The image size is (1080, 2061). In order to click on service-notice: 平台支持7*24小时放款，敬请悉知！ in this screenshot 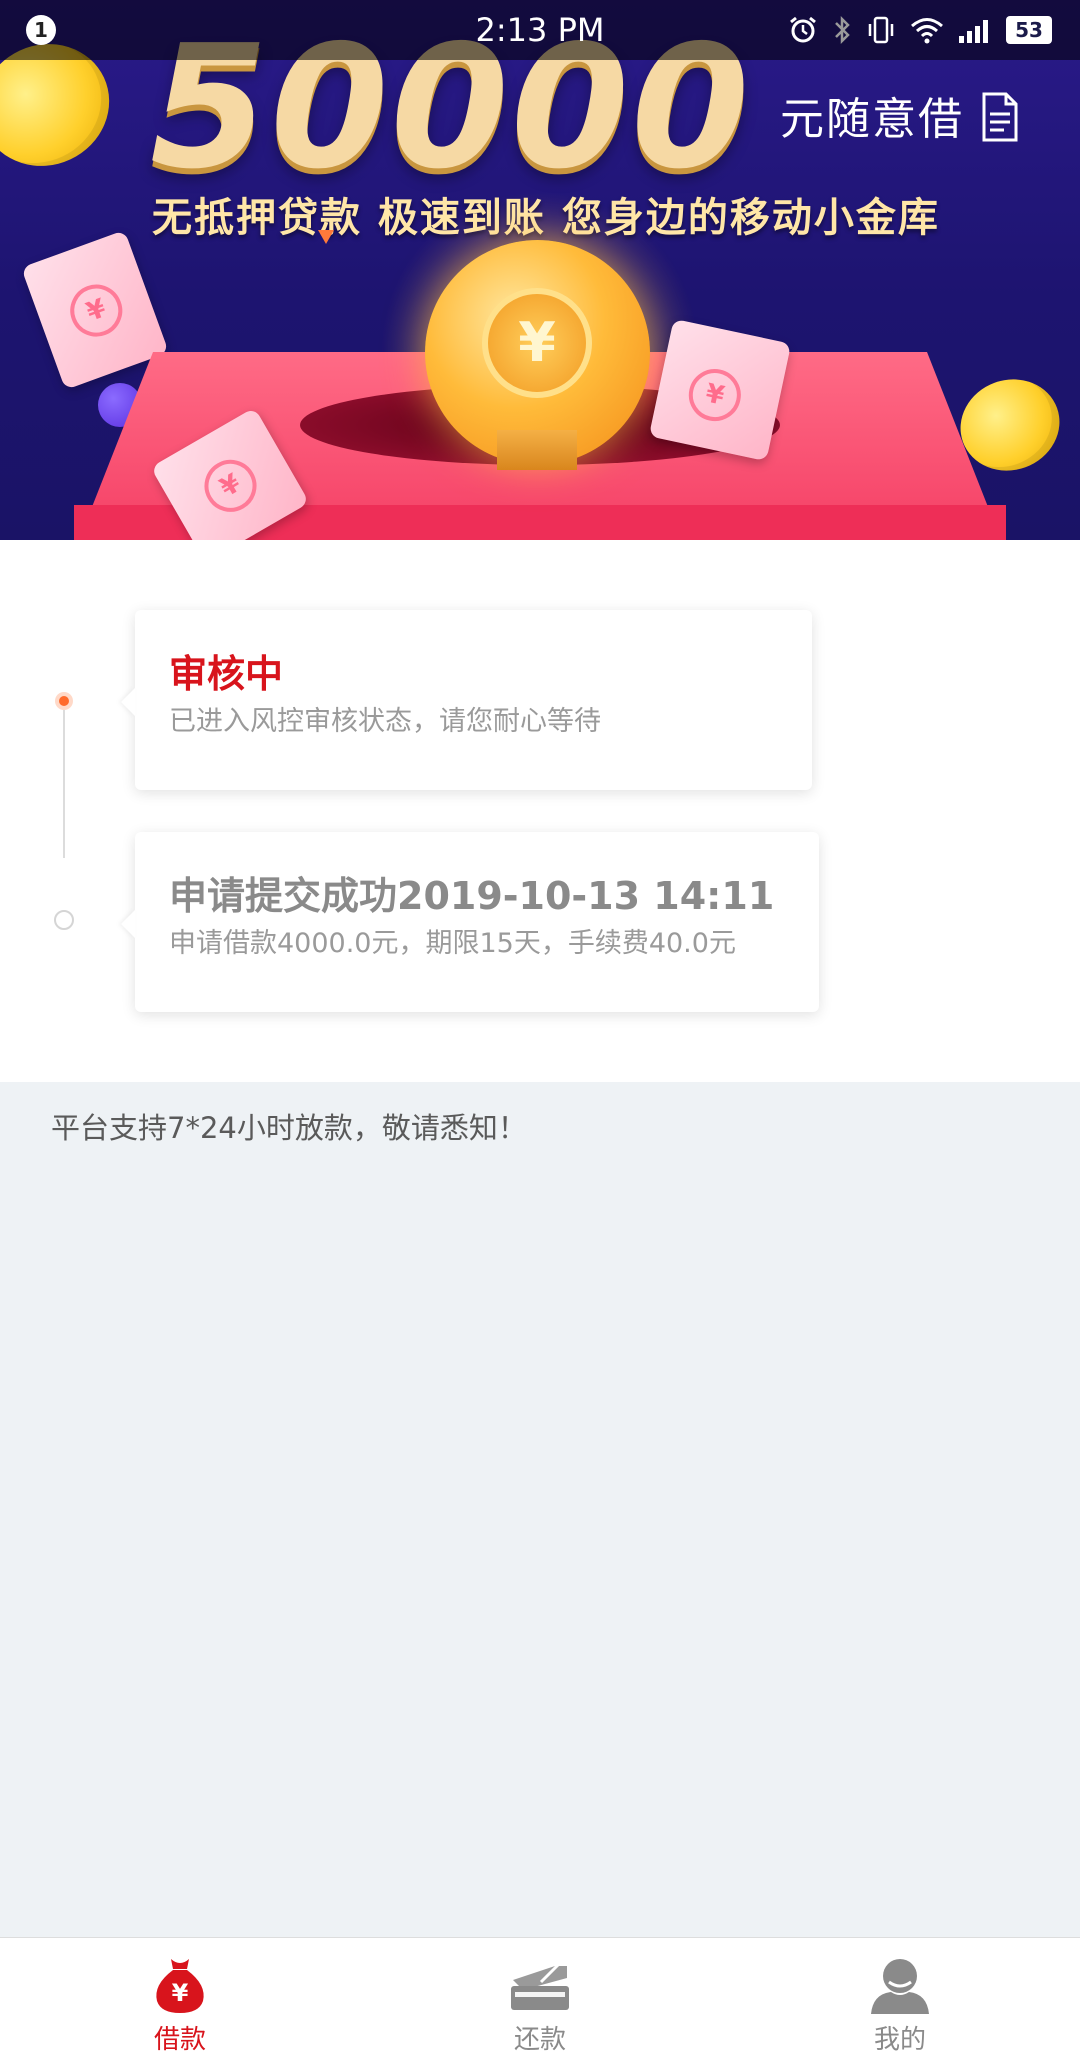, I will do `click(289, 1128)`.